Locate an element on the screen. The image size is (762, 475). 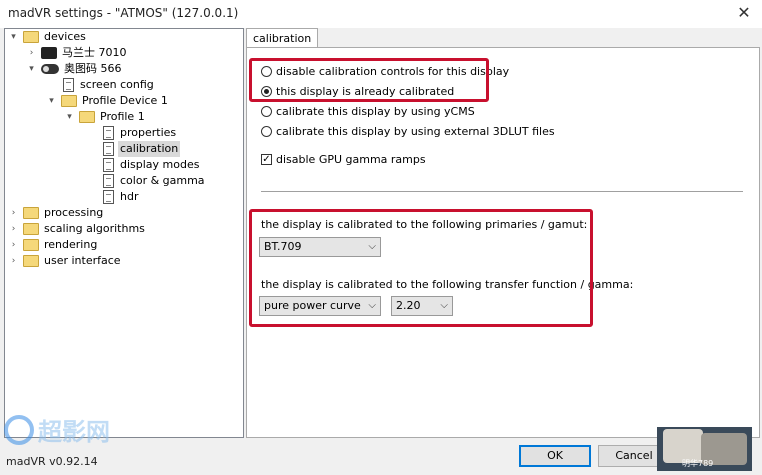
tree-item-user-interface: user interface is located at coordinates (73, 261).